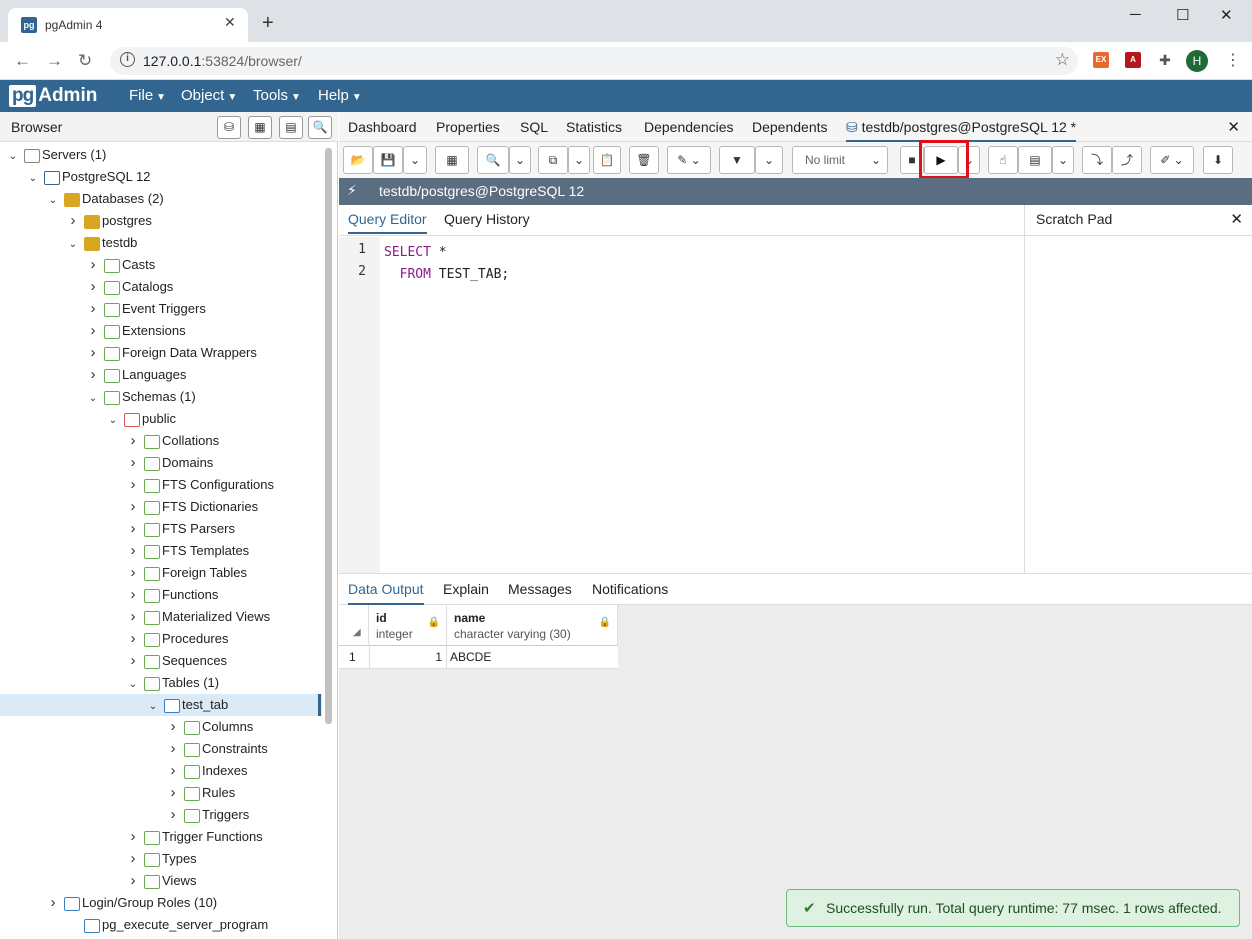 This screenshot has width=1252, height=939. I want to click on tree-node: ⌄ test_tab, so click(161, 705).